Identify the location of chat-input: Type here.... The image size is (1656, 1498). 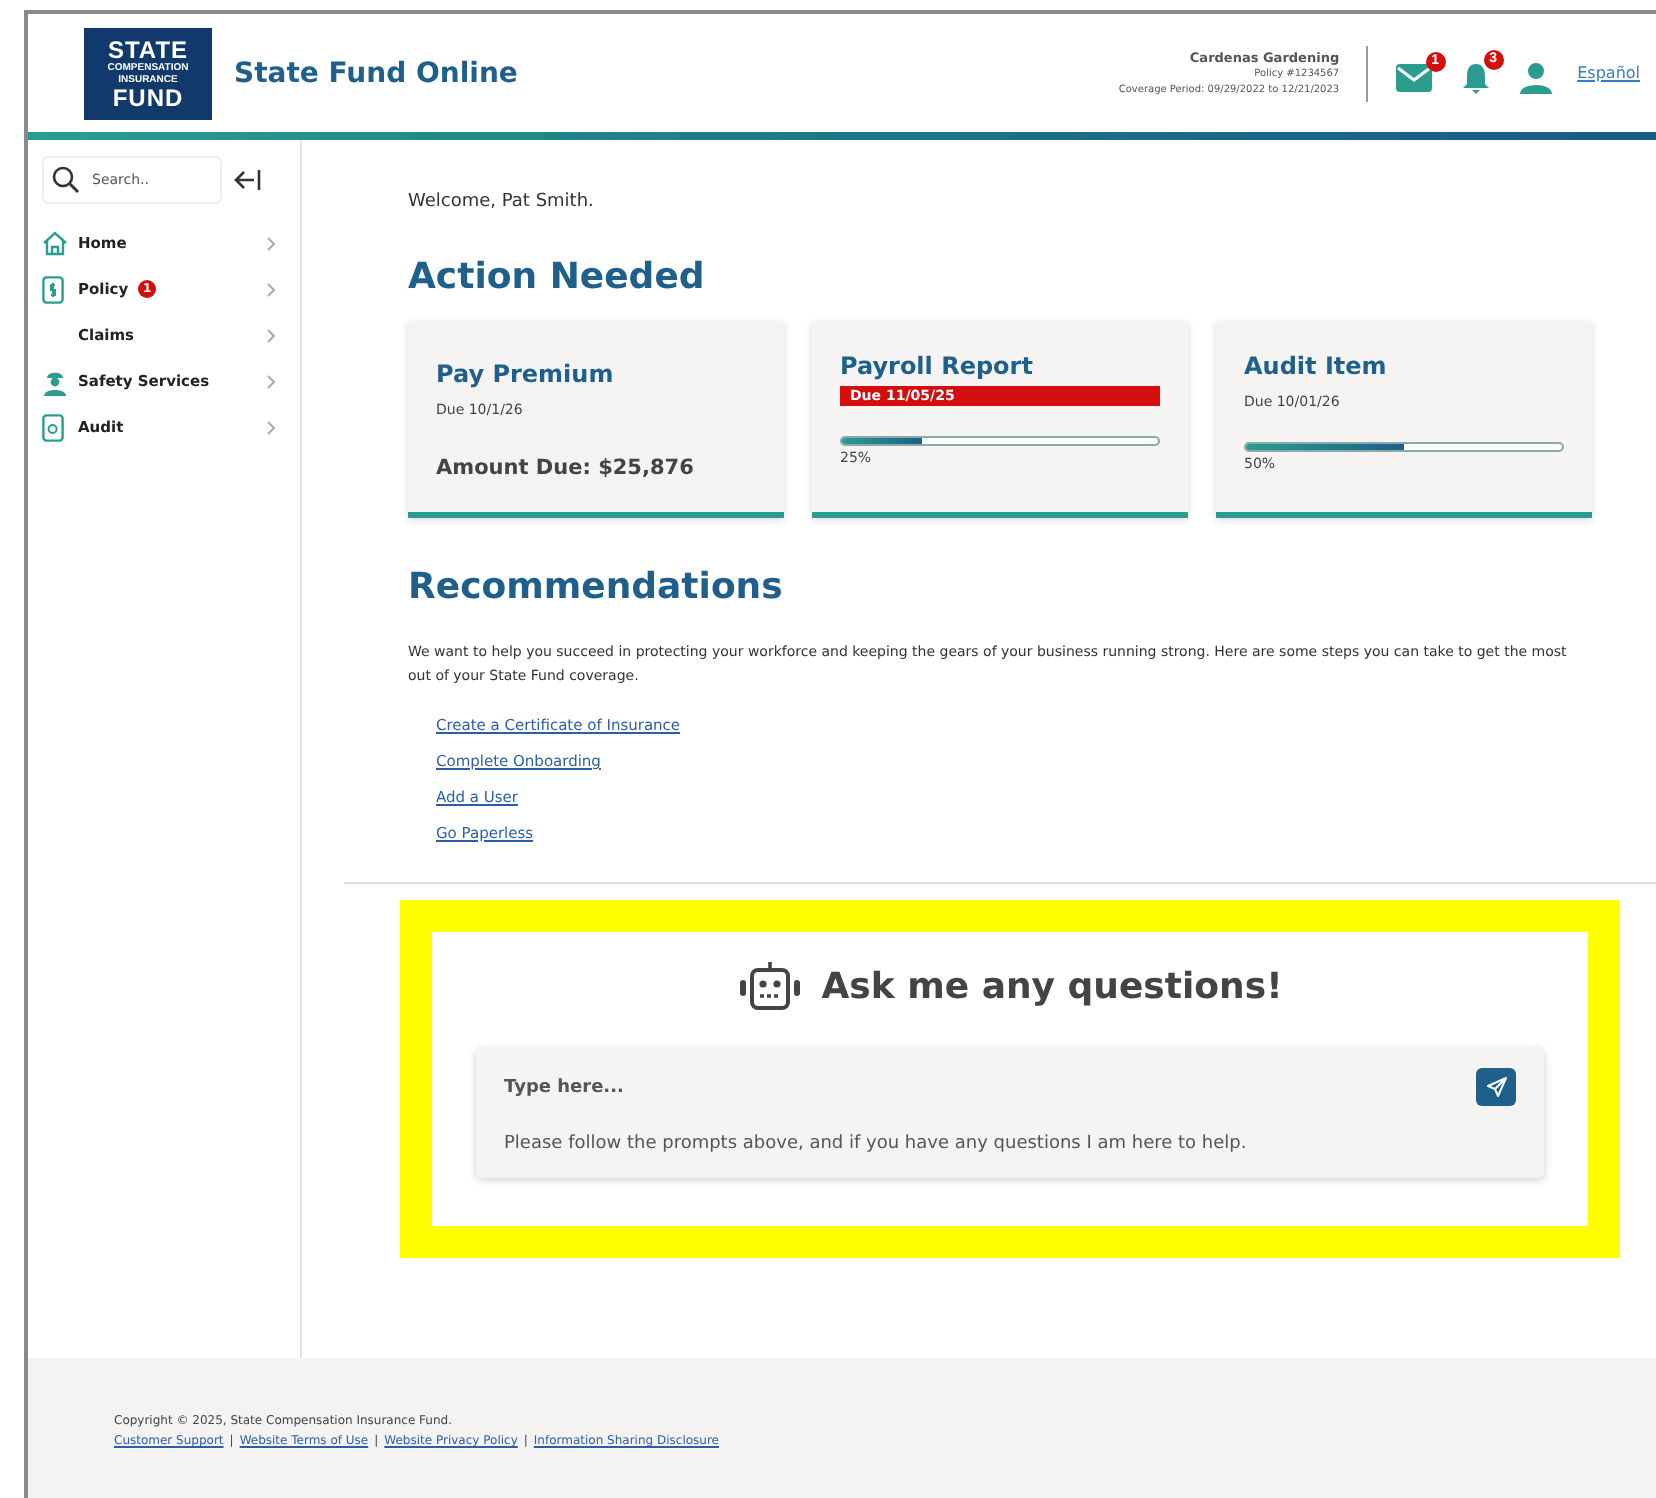
(990, 1087).